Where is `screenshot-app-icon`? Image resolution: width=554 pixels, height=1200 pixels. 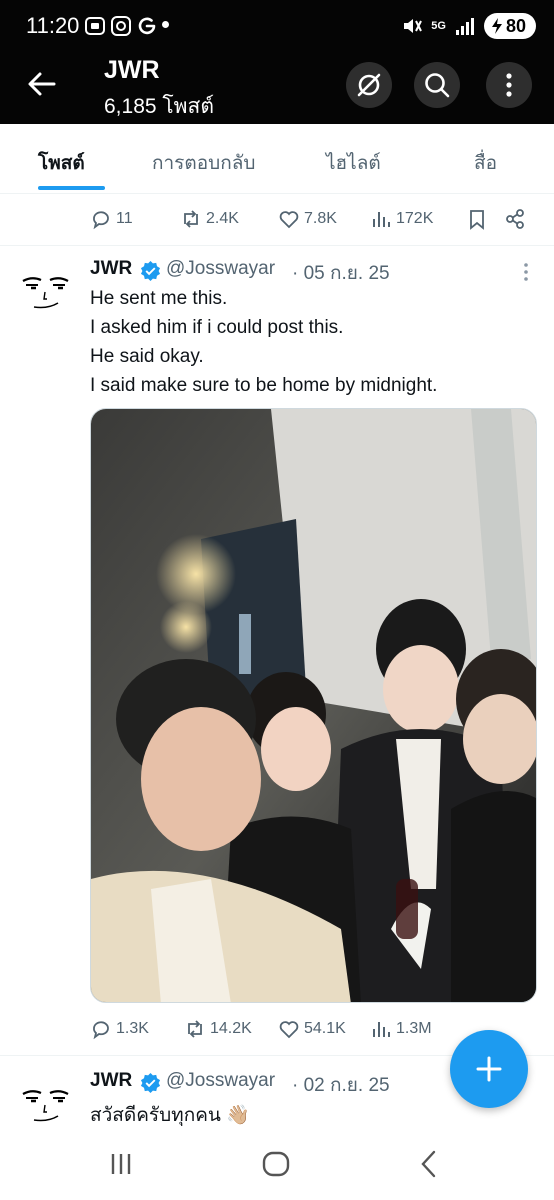 screenshot-app-icon is located at coordinates (95, 26).